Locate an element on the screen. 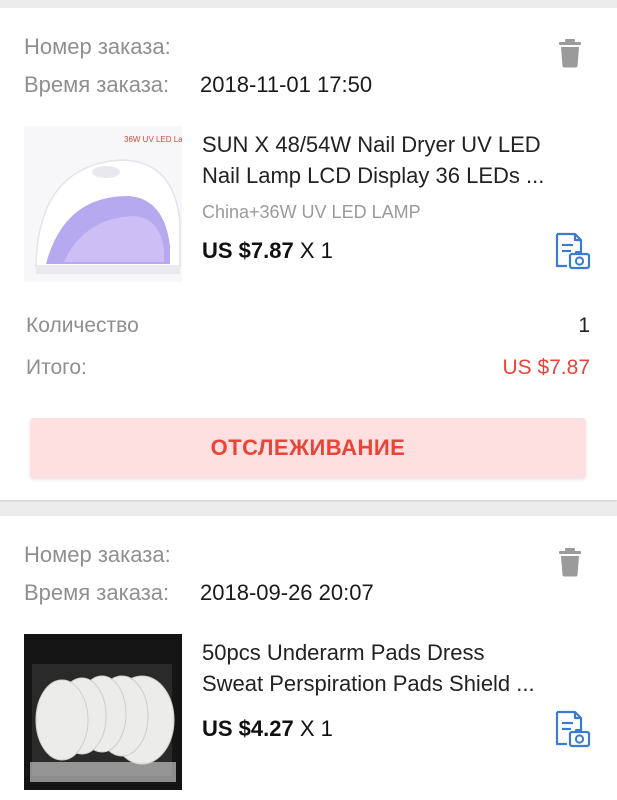  price-value: US $7.87 is located at coordinates (248, 250).